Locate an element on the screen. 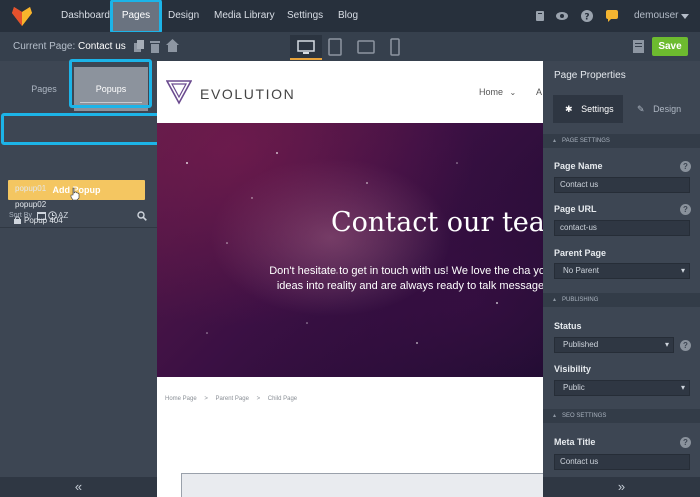  tab-pages: Pages is located at coordinates (44, 89).